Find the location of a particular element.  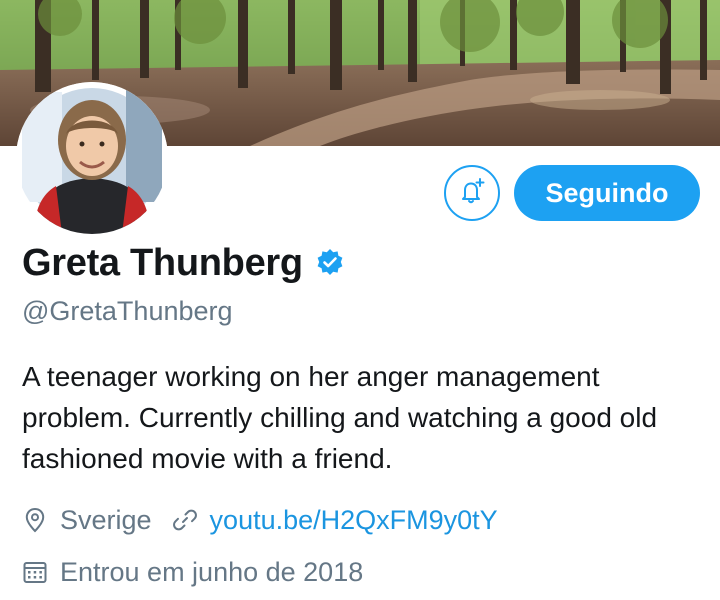

location-pin-icon is located at coordinates (35, 520).